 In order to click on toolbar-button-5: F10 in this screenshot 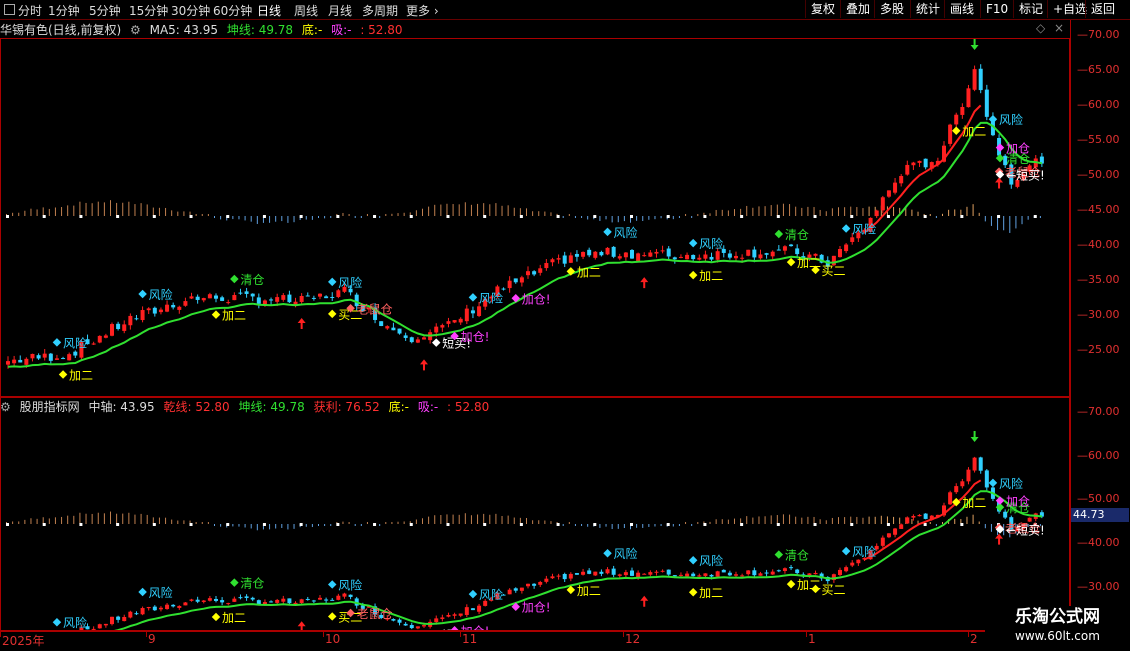, I will do `click(996, 9)`.